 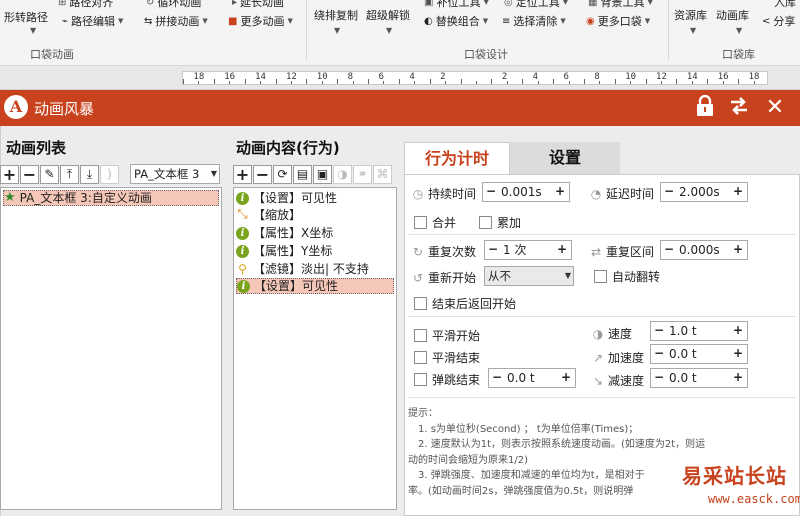 What do you see at coordinates (176, 21) in the screenshot?
I see `ribbon-stitch-anim: ⇆ 拼接动画 ▼` at bounding box center [176, 21].